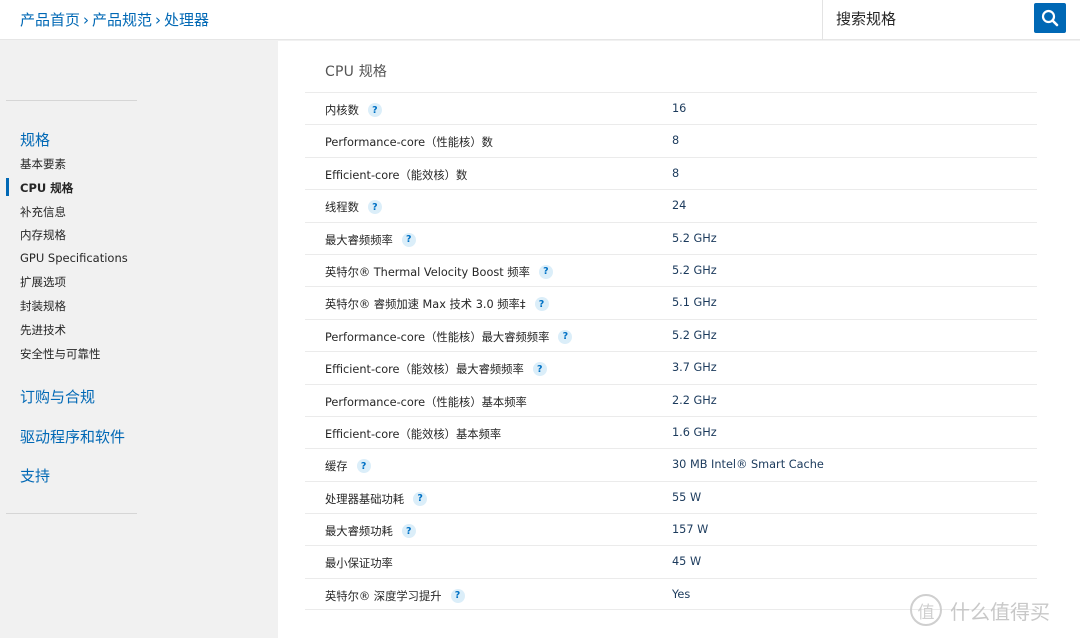 Image resolution: width=1080 pixels, height=638 pixels. Describe the element at coordinates (671, 367) in the screenshot. I see `spec-row: Efficient-core（能效核）最大睿频频率? 3.7 GHz` at that location.